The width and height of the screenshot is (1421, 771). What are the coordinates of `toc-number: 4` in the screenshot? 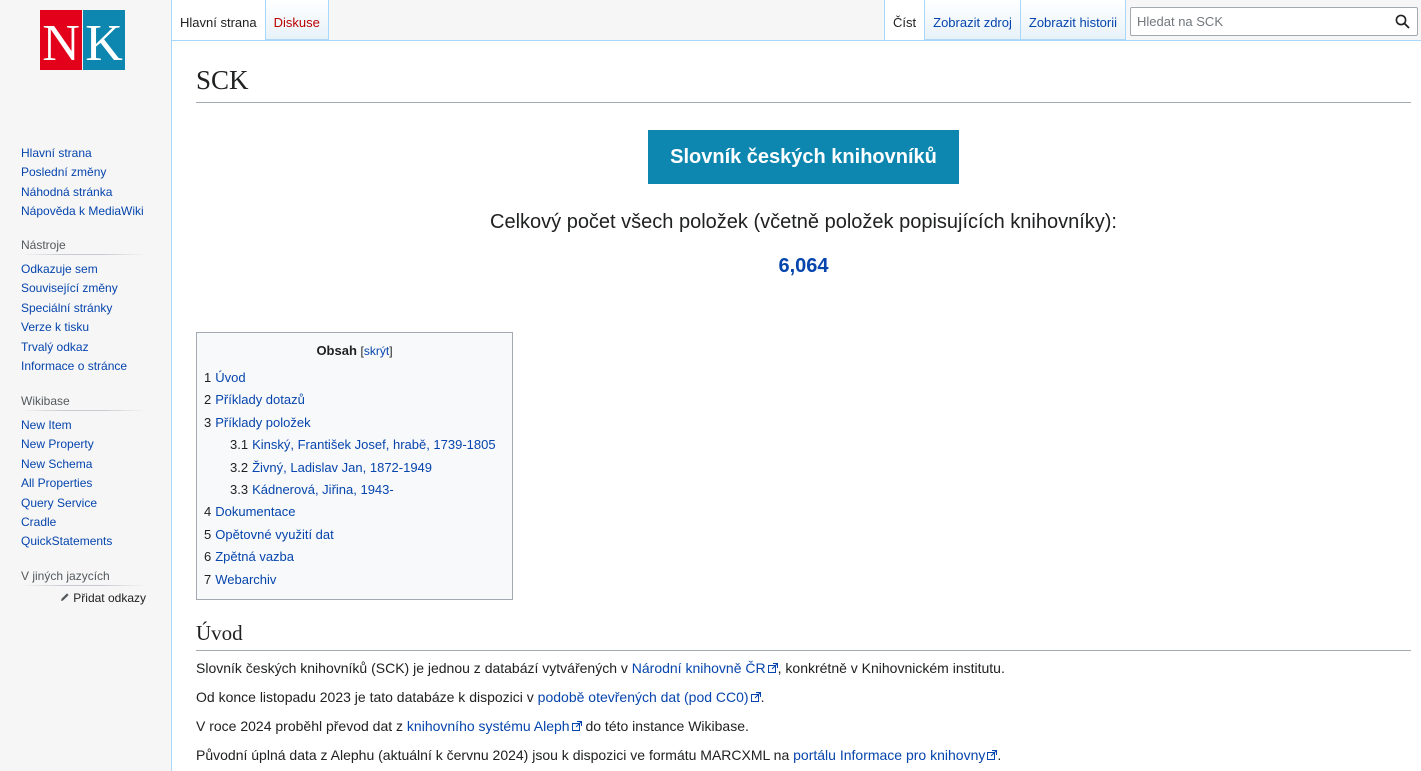 It's located at (208, 512).